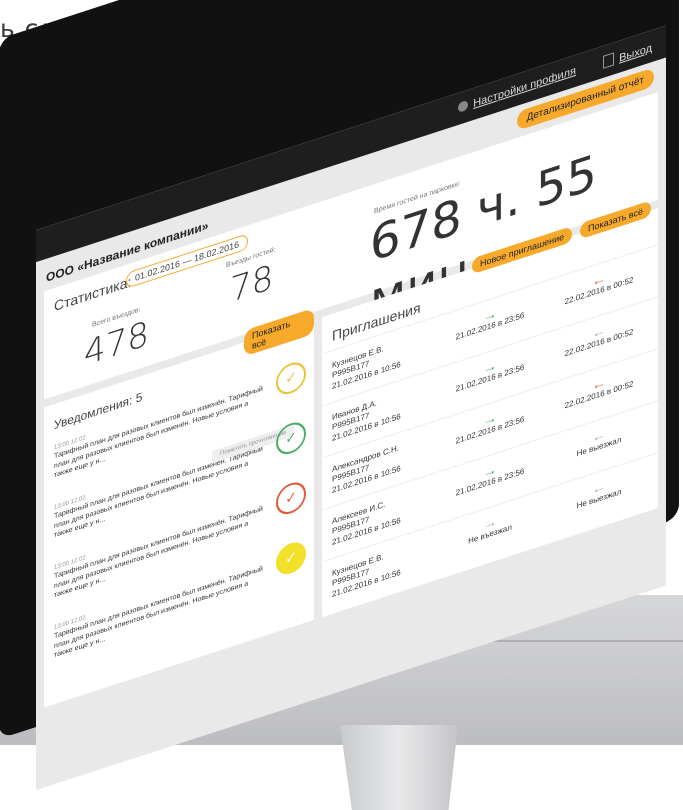 The image size is (683, 810). I want to click on logout-link: Выход, so click(627, 55).